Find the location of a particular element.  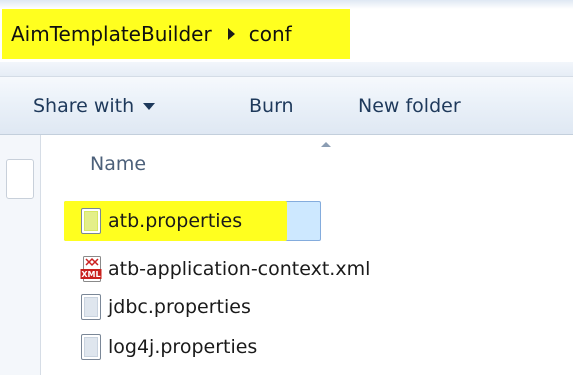

file-row-atb-properties: atb.properties is located at coordinates (320, 221).